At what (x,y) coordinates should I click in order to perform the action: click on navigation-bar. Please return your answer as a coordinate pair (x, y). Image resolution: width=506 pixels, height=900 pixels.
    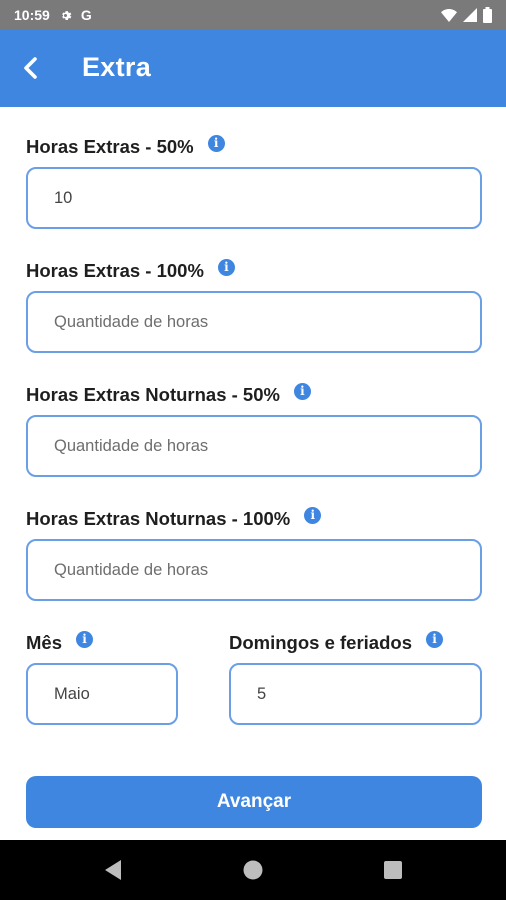
    Looking at the image, I should click on (253, 870).